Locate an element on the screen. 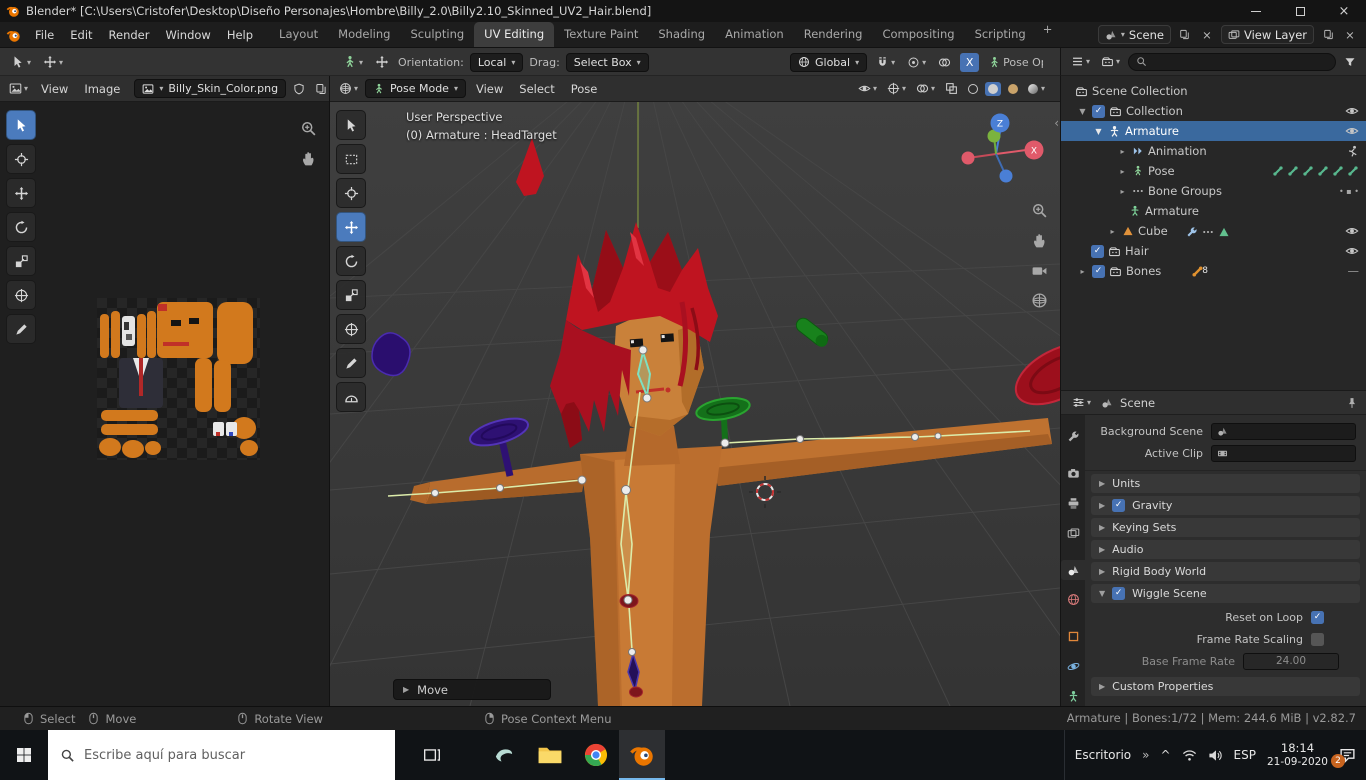 This screenshot has width=1366, height=780. file-explorer-taskbar-button is located at coordinates (550, 755).